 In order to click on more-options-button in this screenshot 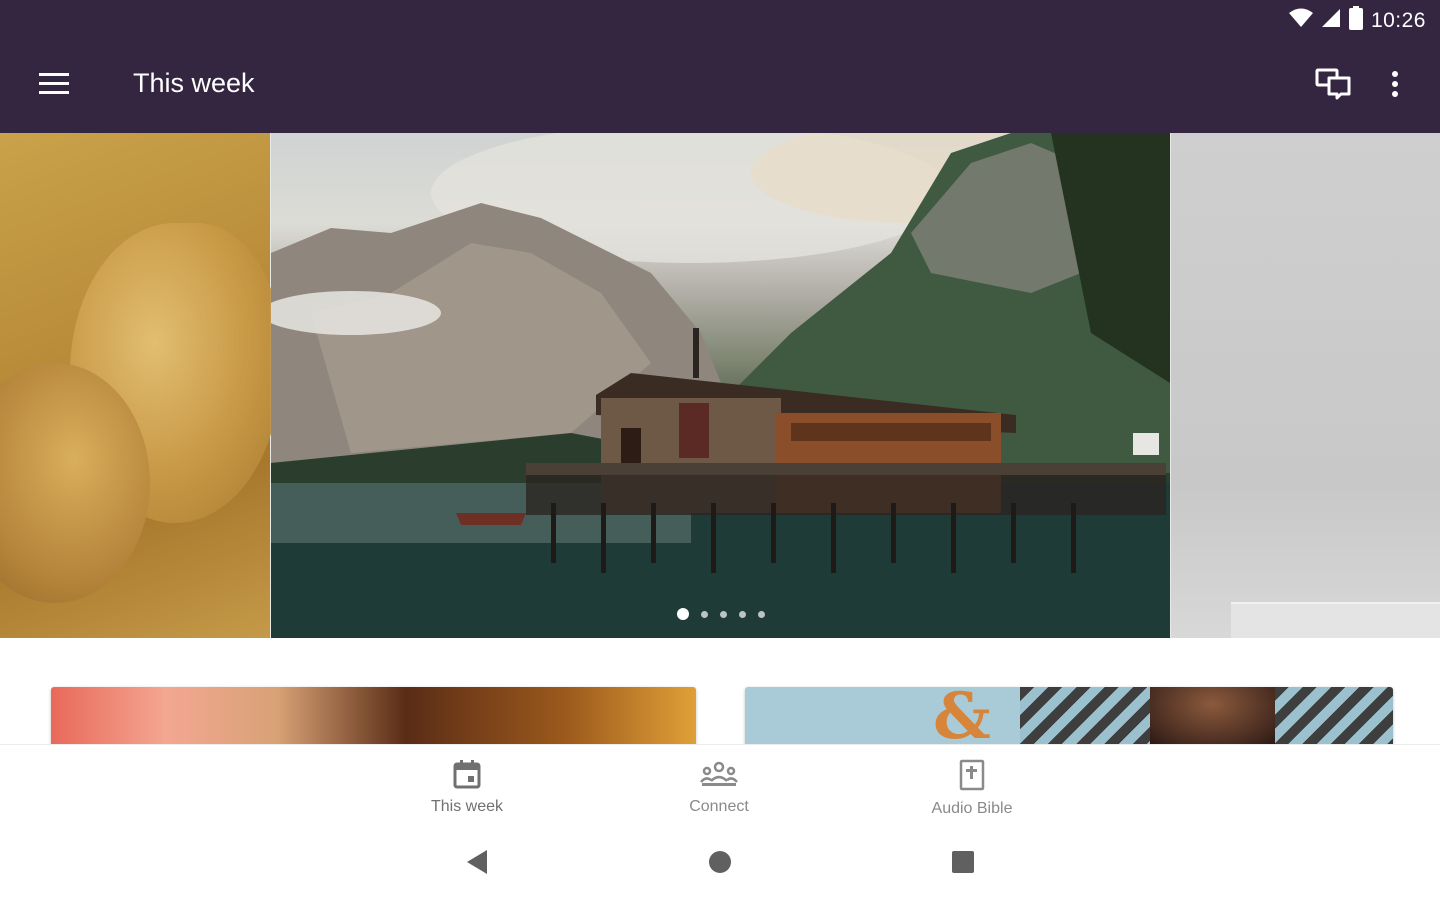, I will do `click(1395, 86)`.